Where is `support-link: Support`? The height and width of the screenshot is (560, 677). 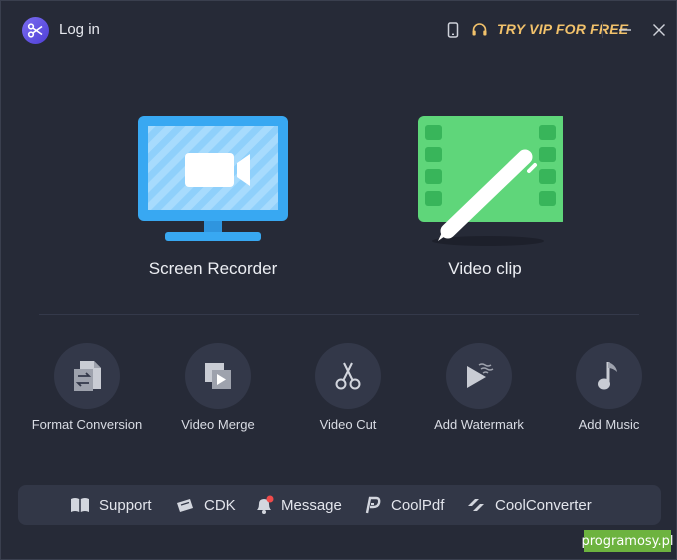 support-link: Support is located at coordinates (111, 505).